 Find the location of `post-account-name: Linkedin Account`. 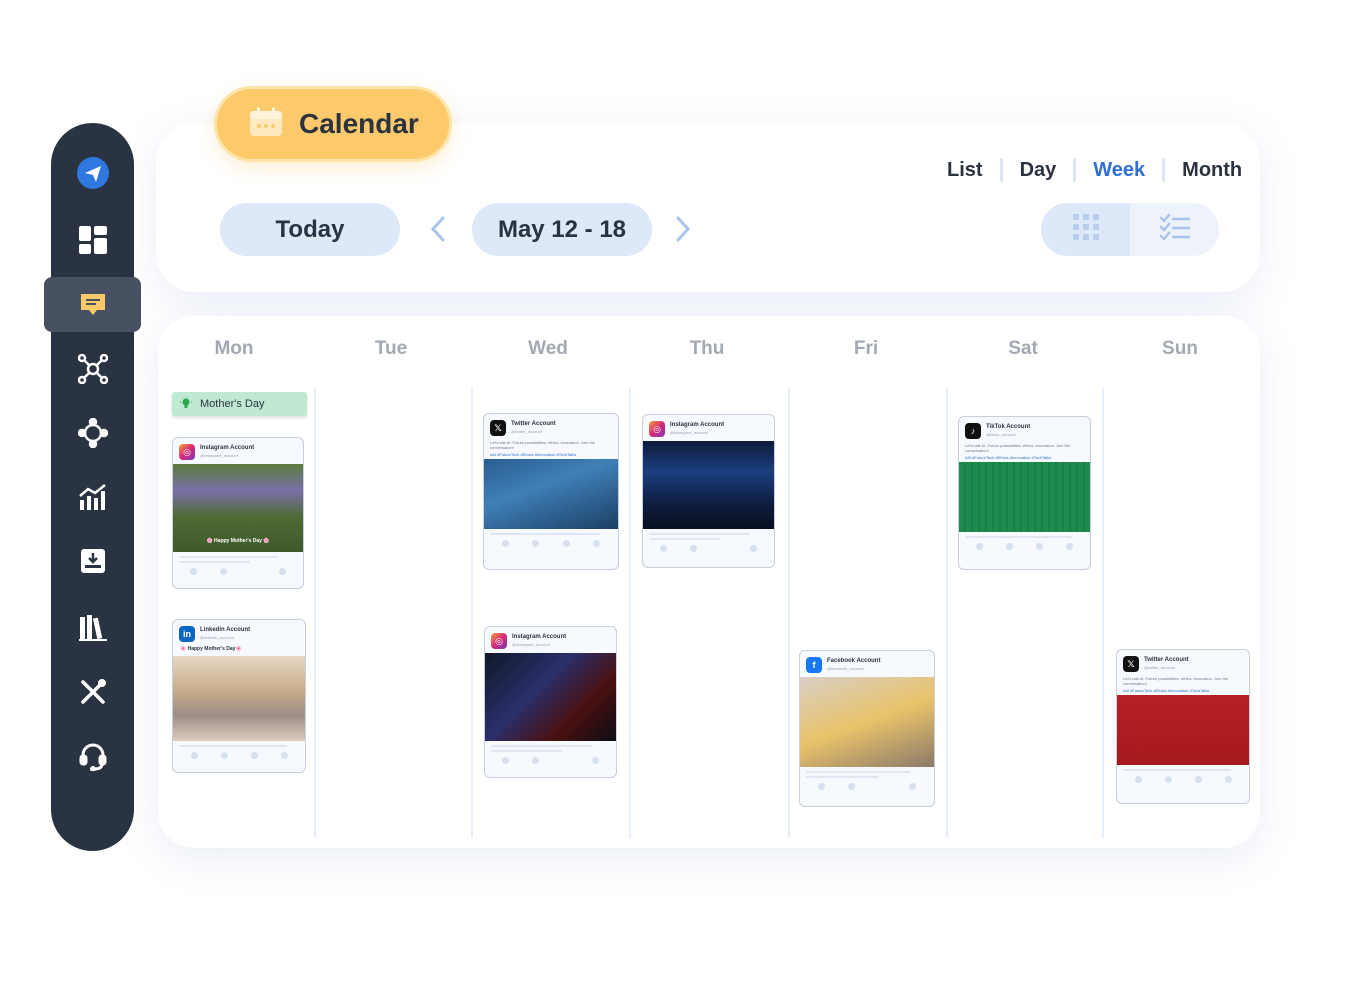

post-account-name: Linkedin Account is located at coordinates (225, 630).